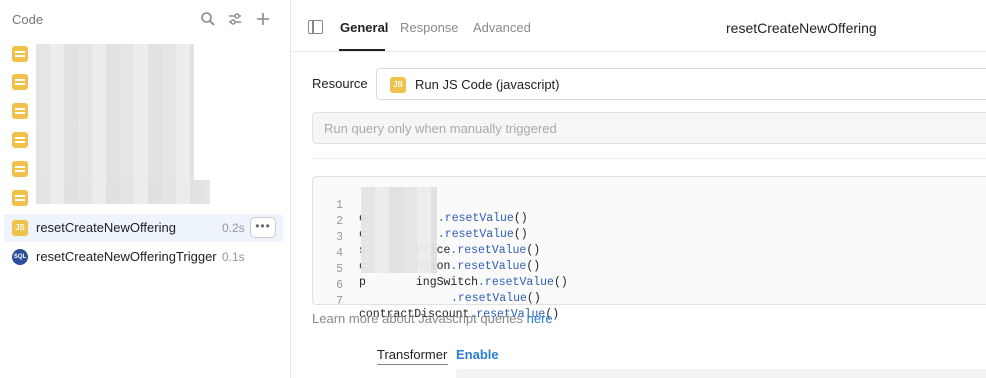 The width and height of the screenshot is (986, 378). What do you see at coordinates (340, 83) in the screenshot?
I see `resource-label: Resource` at bounding box center [340, 83].